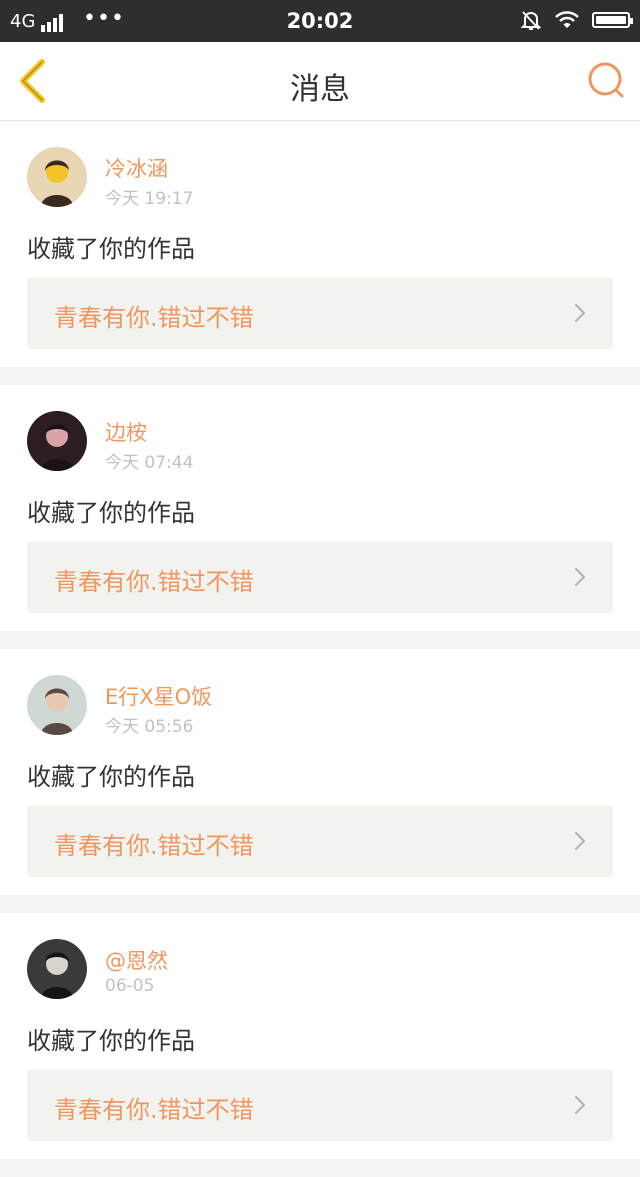 The width and height of the screenshot is (640, 1177). Describe the element at coordinates (158, 696) in the screenshot. I see `user-name: E行X星O饭` at that location.